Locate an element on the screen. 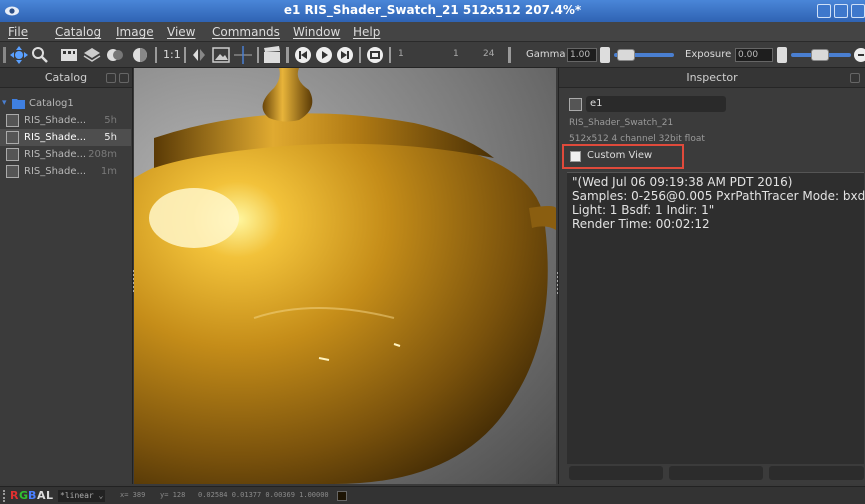 The height and width of the screenshot is (504, 865). gamma-spinner is located at coordinates (605, 55).